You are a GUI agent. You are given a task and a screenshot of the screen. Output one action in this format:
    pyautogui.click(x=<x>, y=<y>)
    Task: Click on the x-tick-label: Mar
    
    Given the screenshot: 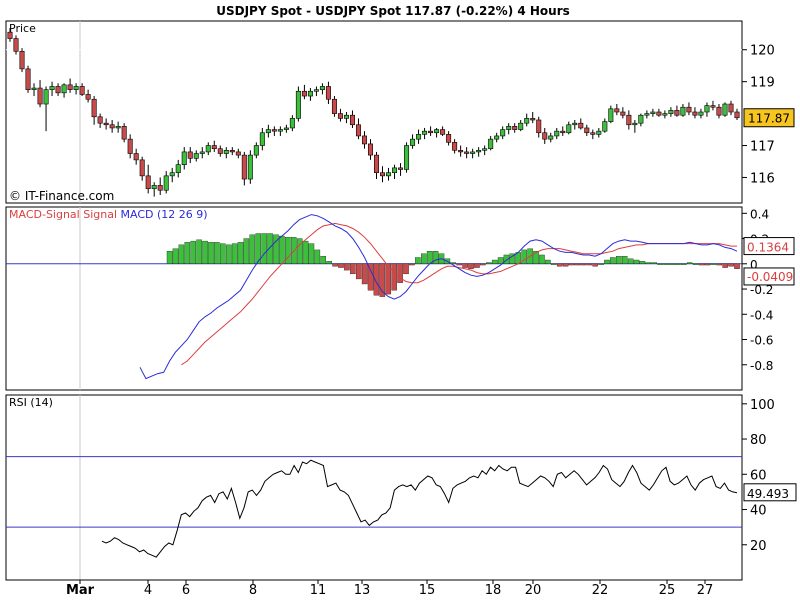 What is the action you would take?
    pyautogui.click(x=80, y=590)
    